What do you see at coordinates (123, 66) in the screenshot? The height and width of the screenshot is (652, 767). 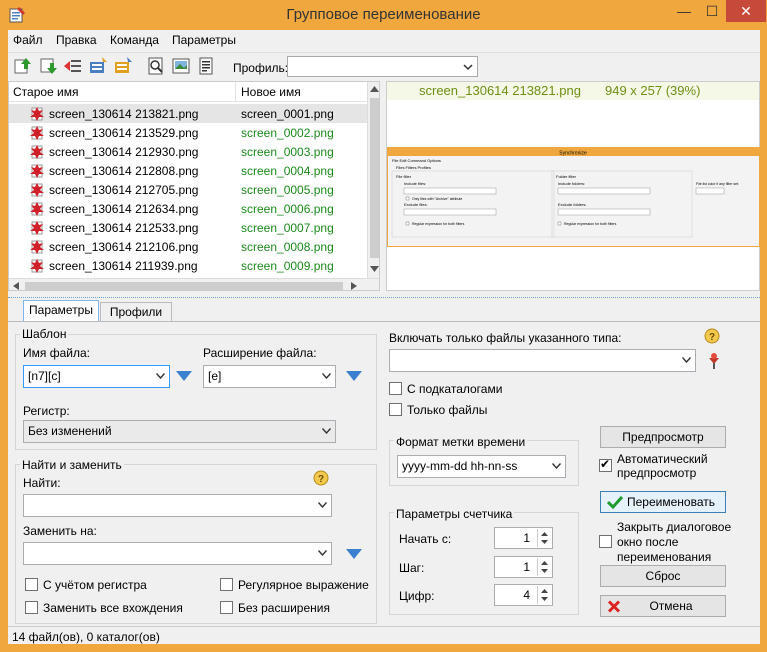 I see `sort-desc-icon` at bounding box center [123, 66].